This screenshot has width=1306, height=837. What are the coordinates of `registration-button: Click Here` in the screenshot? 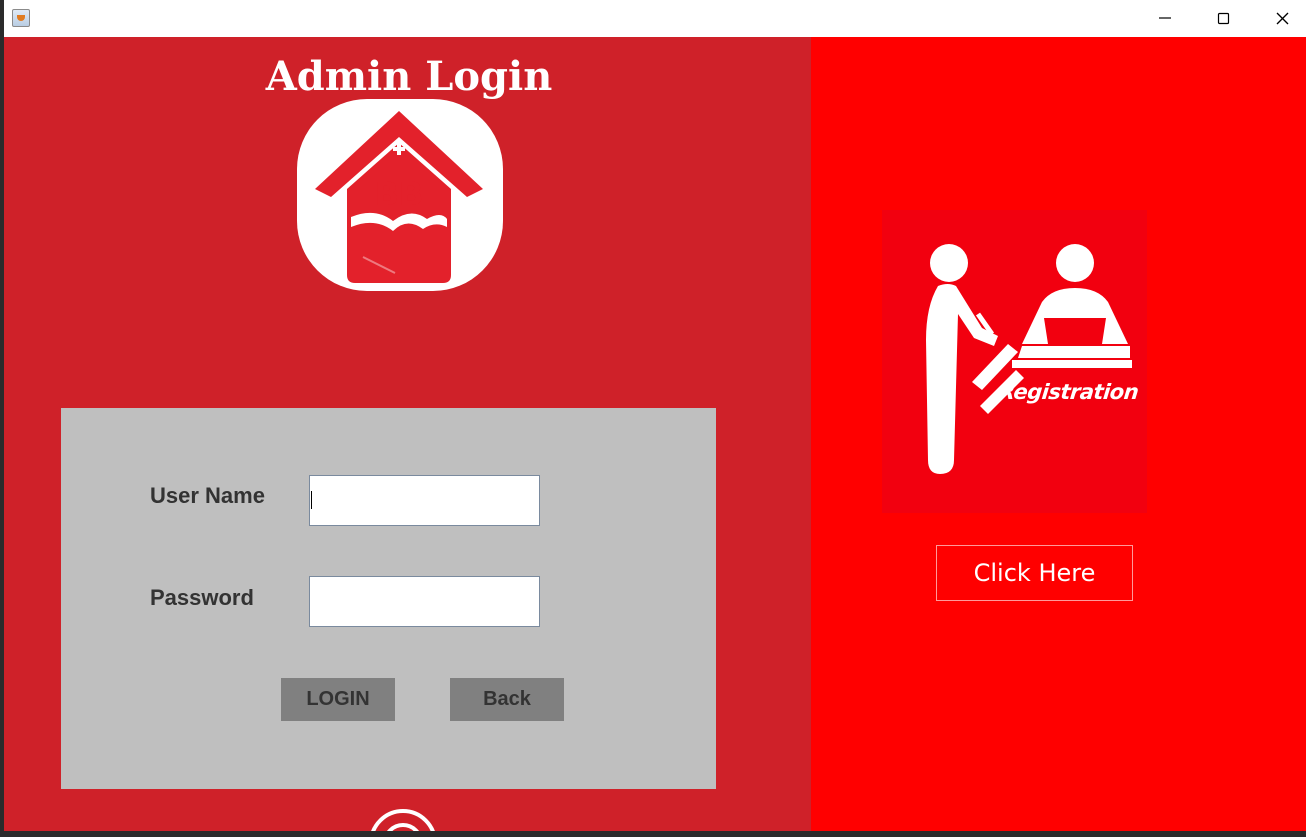 It's located at (1034, 573).